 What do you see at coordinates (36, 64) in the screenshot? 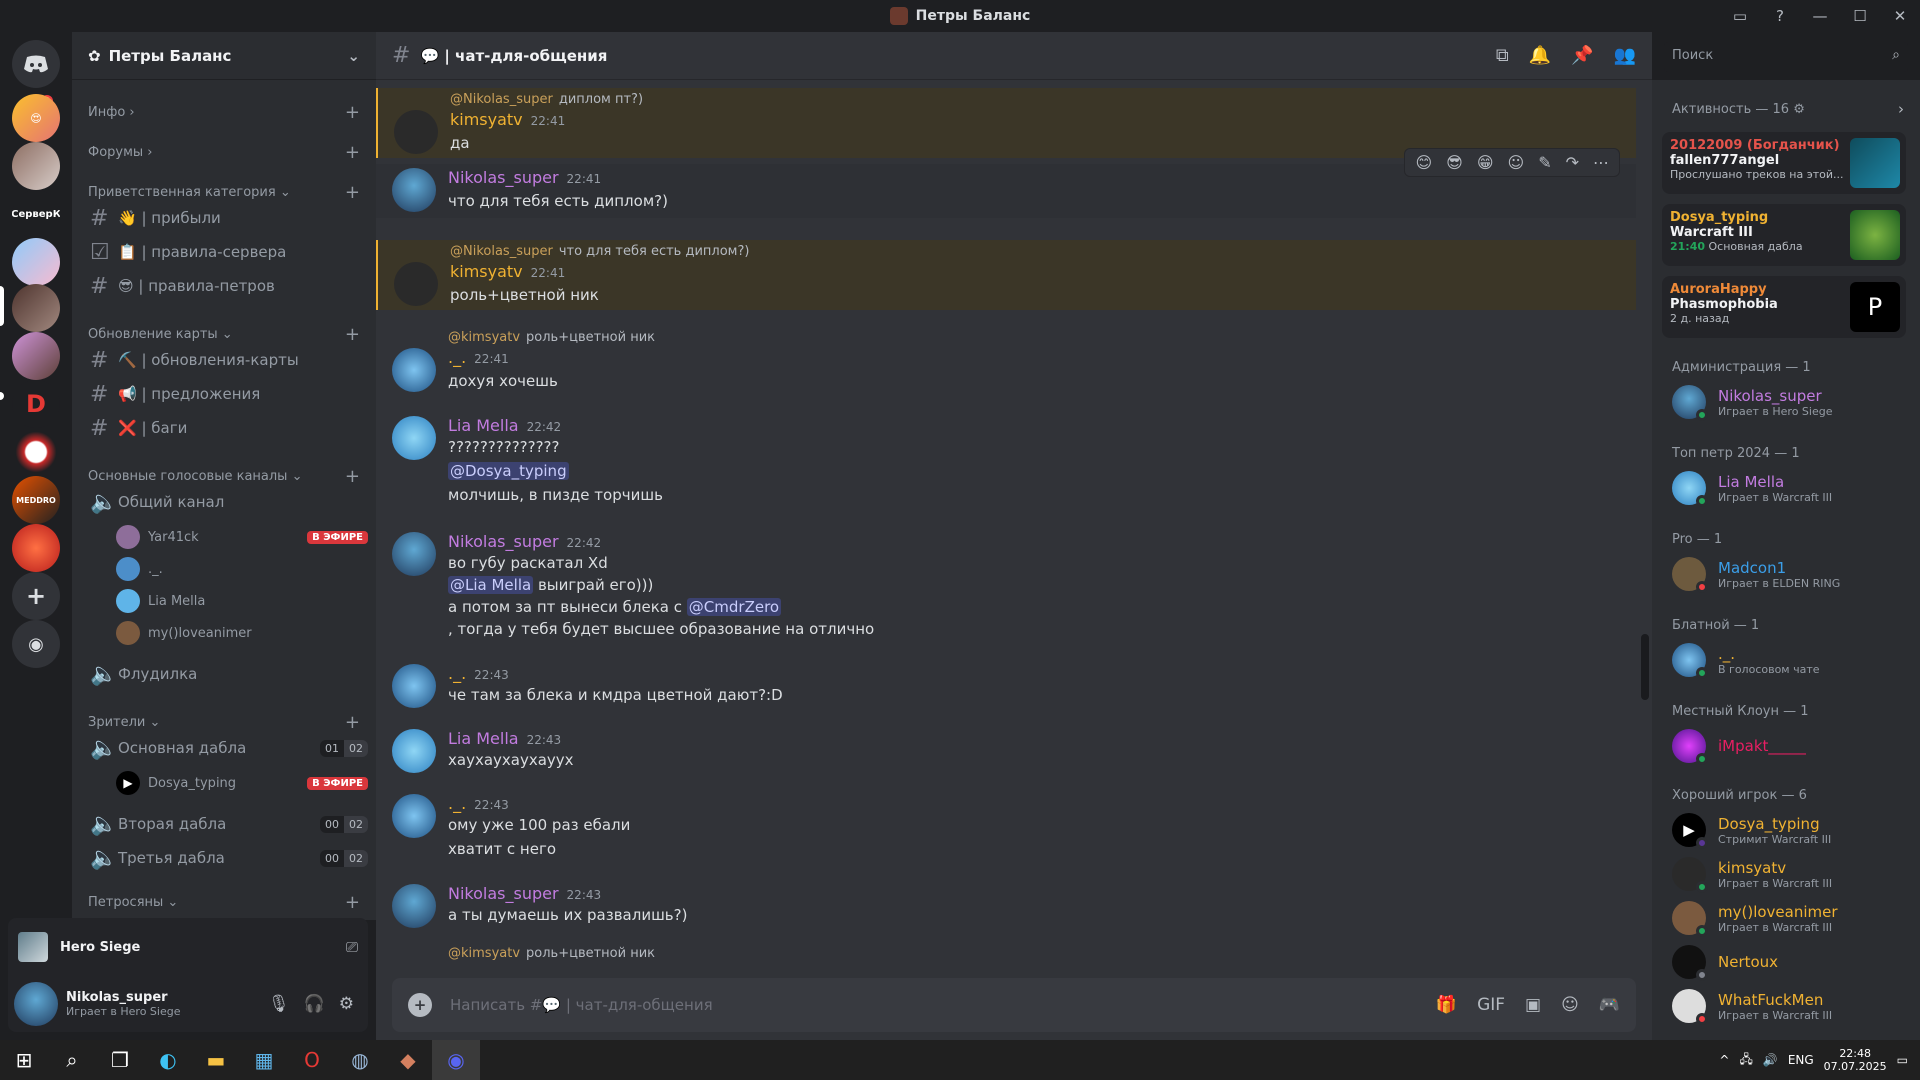
I see `home-icon` at bounding box center [36, 64].